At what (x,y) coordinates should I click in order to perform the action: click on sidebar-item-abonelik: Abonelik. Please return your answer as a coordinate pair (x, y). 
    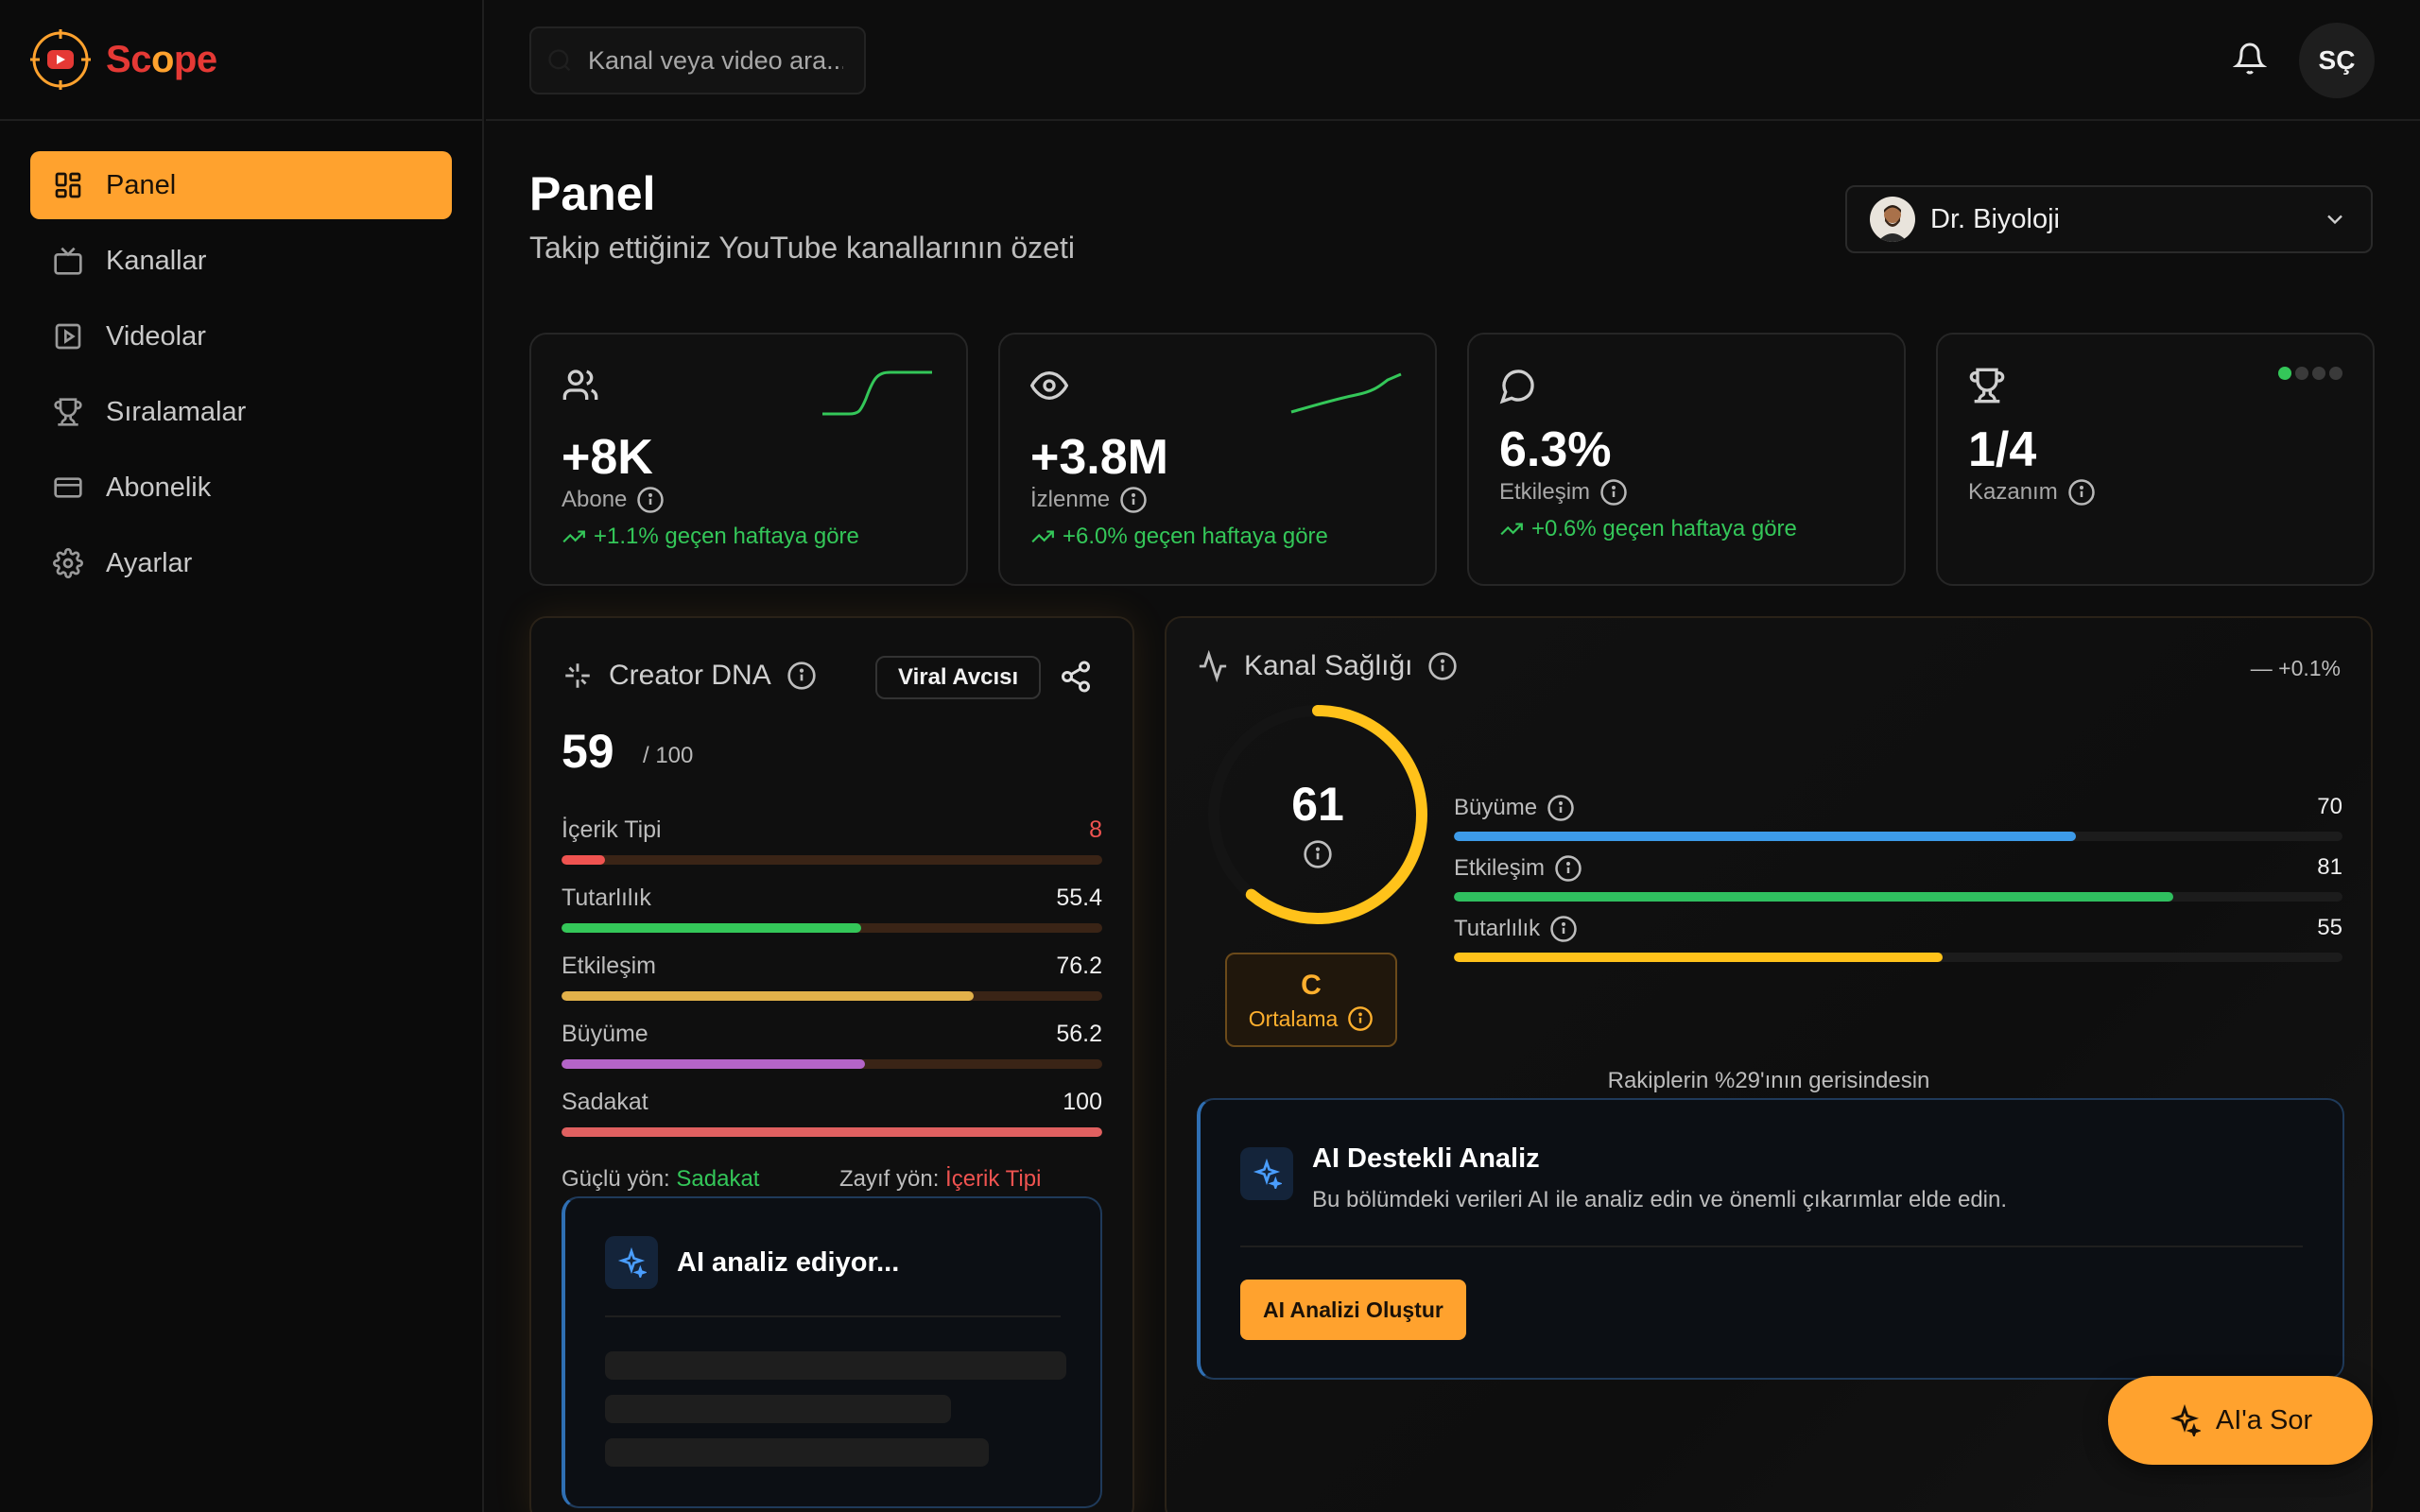
    Looking at the image, I should click on (241, 488).